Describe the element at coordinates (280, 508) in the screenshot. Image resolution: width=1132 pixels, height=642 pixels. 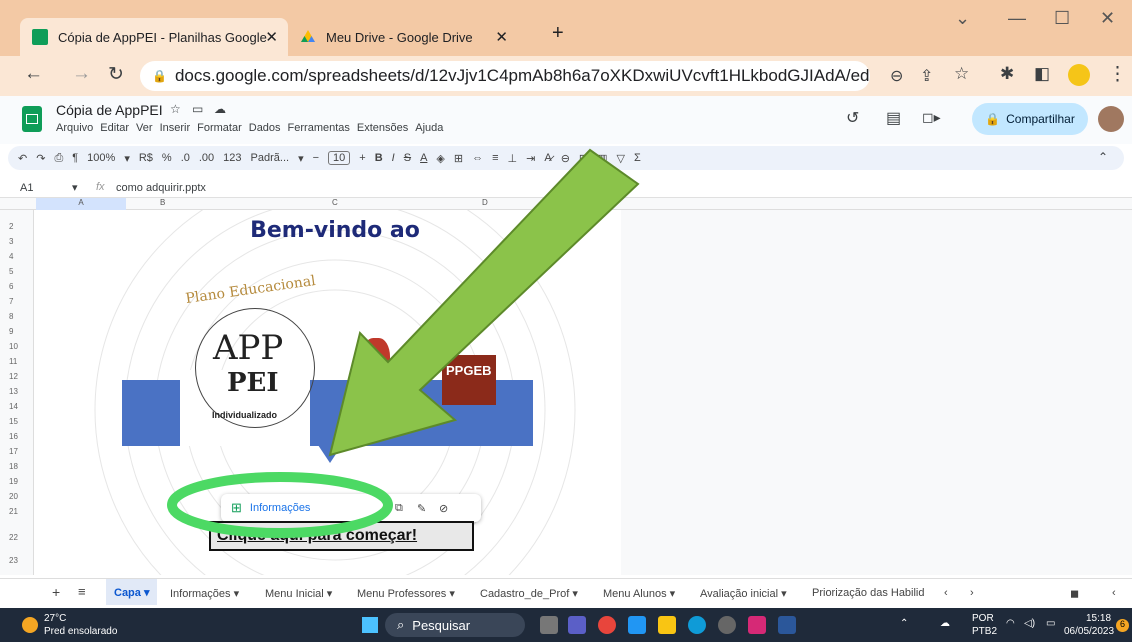
I see `link-chip-label: Informações` at that location.